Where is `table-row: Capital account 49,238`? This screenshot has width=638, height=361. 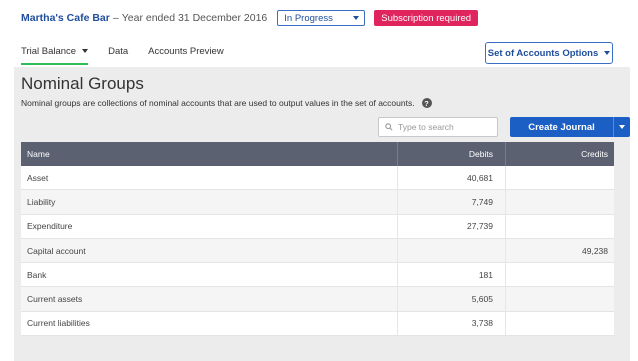
table-row: Capital account 49,238 is located at coordinates (317, 251).